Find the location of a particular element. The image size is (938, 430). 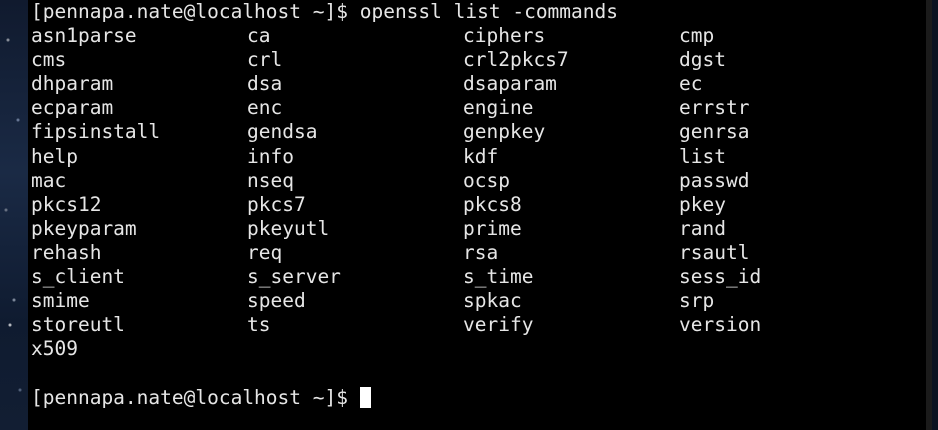

command-row: asn1parse ca ciphers cmp is located at coordinates (481, 36).